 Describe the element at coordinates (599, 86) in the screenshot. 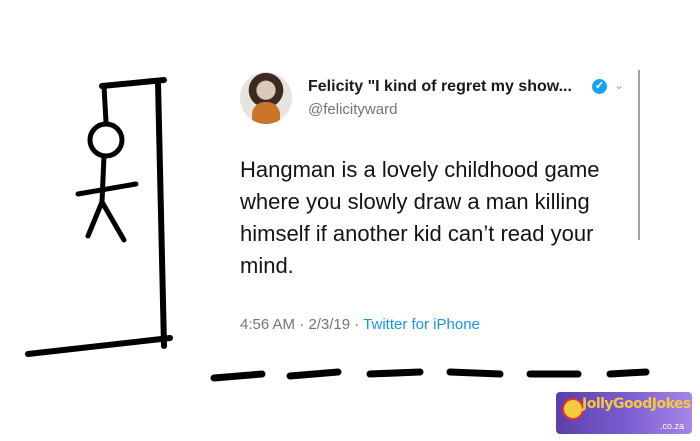

I see `verified-badge-icon: ✓` at that location.